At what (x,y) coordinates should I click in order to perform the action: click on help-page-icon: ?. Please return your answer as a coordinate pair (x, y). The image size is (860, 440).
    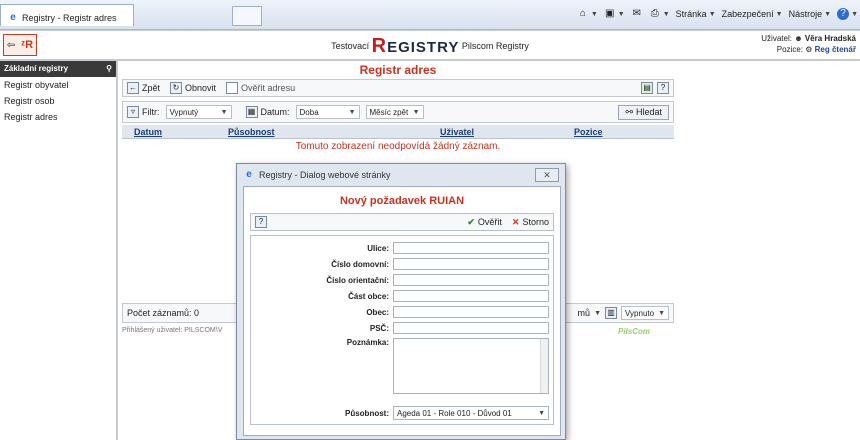
    Looking at the image, I should click on (663, 88).